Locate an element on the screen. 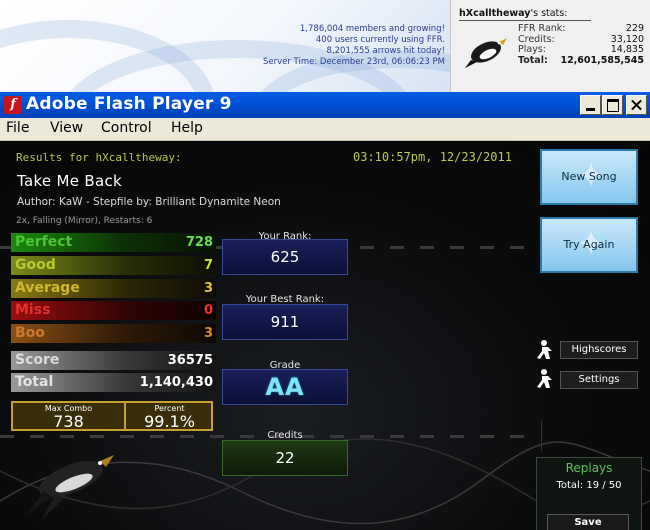 This screenshot has width=650, height=530. highscores-button: Highscores is located at coordinates (599, 350).